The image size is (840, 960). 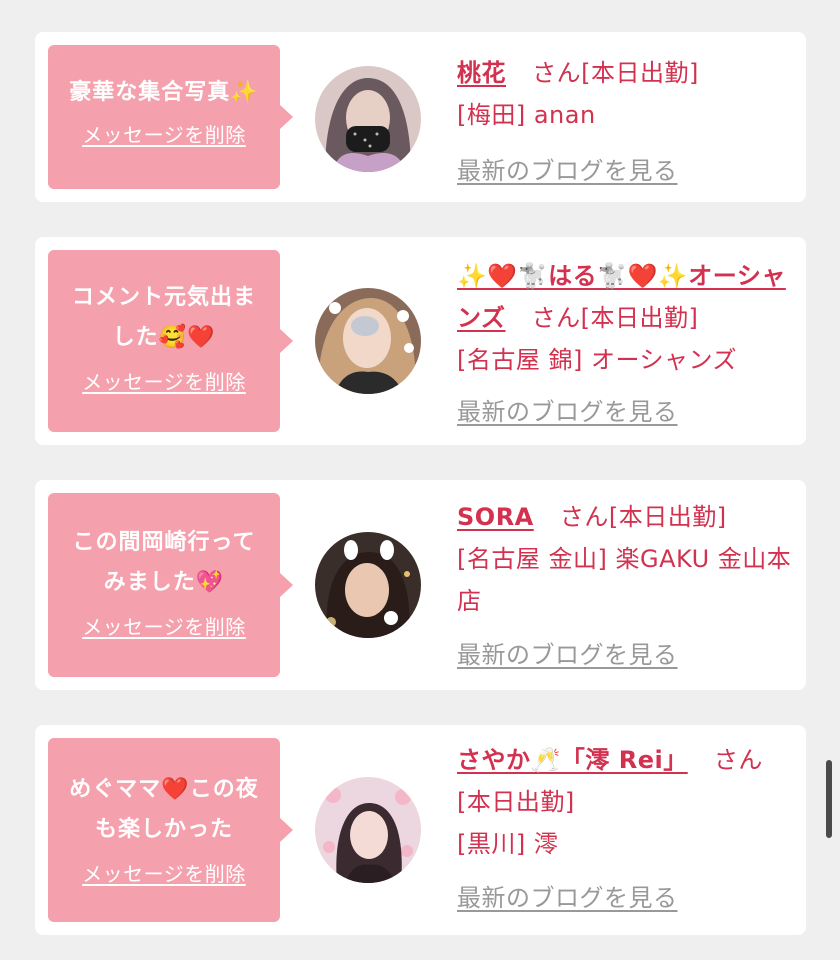 I want to click on cast-name-line: ✨❤️🐩はる🐩❤️✨オーシャンズ さん[本日出勤], so click(x=627, y=297).